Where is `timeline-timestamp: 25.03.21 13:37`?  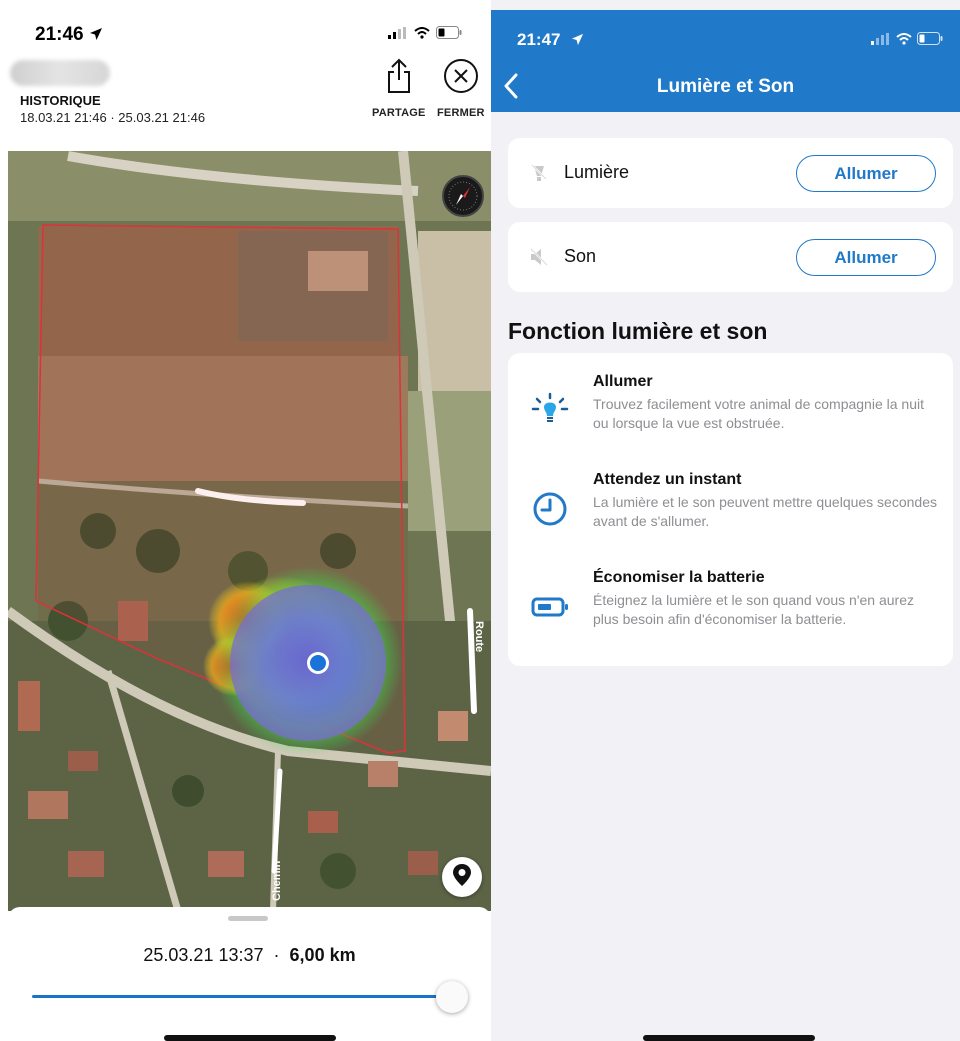 timeline-timestamp: 25.03.21 13:37 is located at coordinates (203, 955).